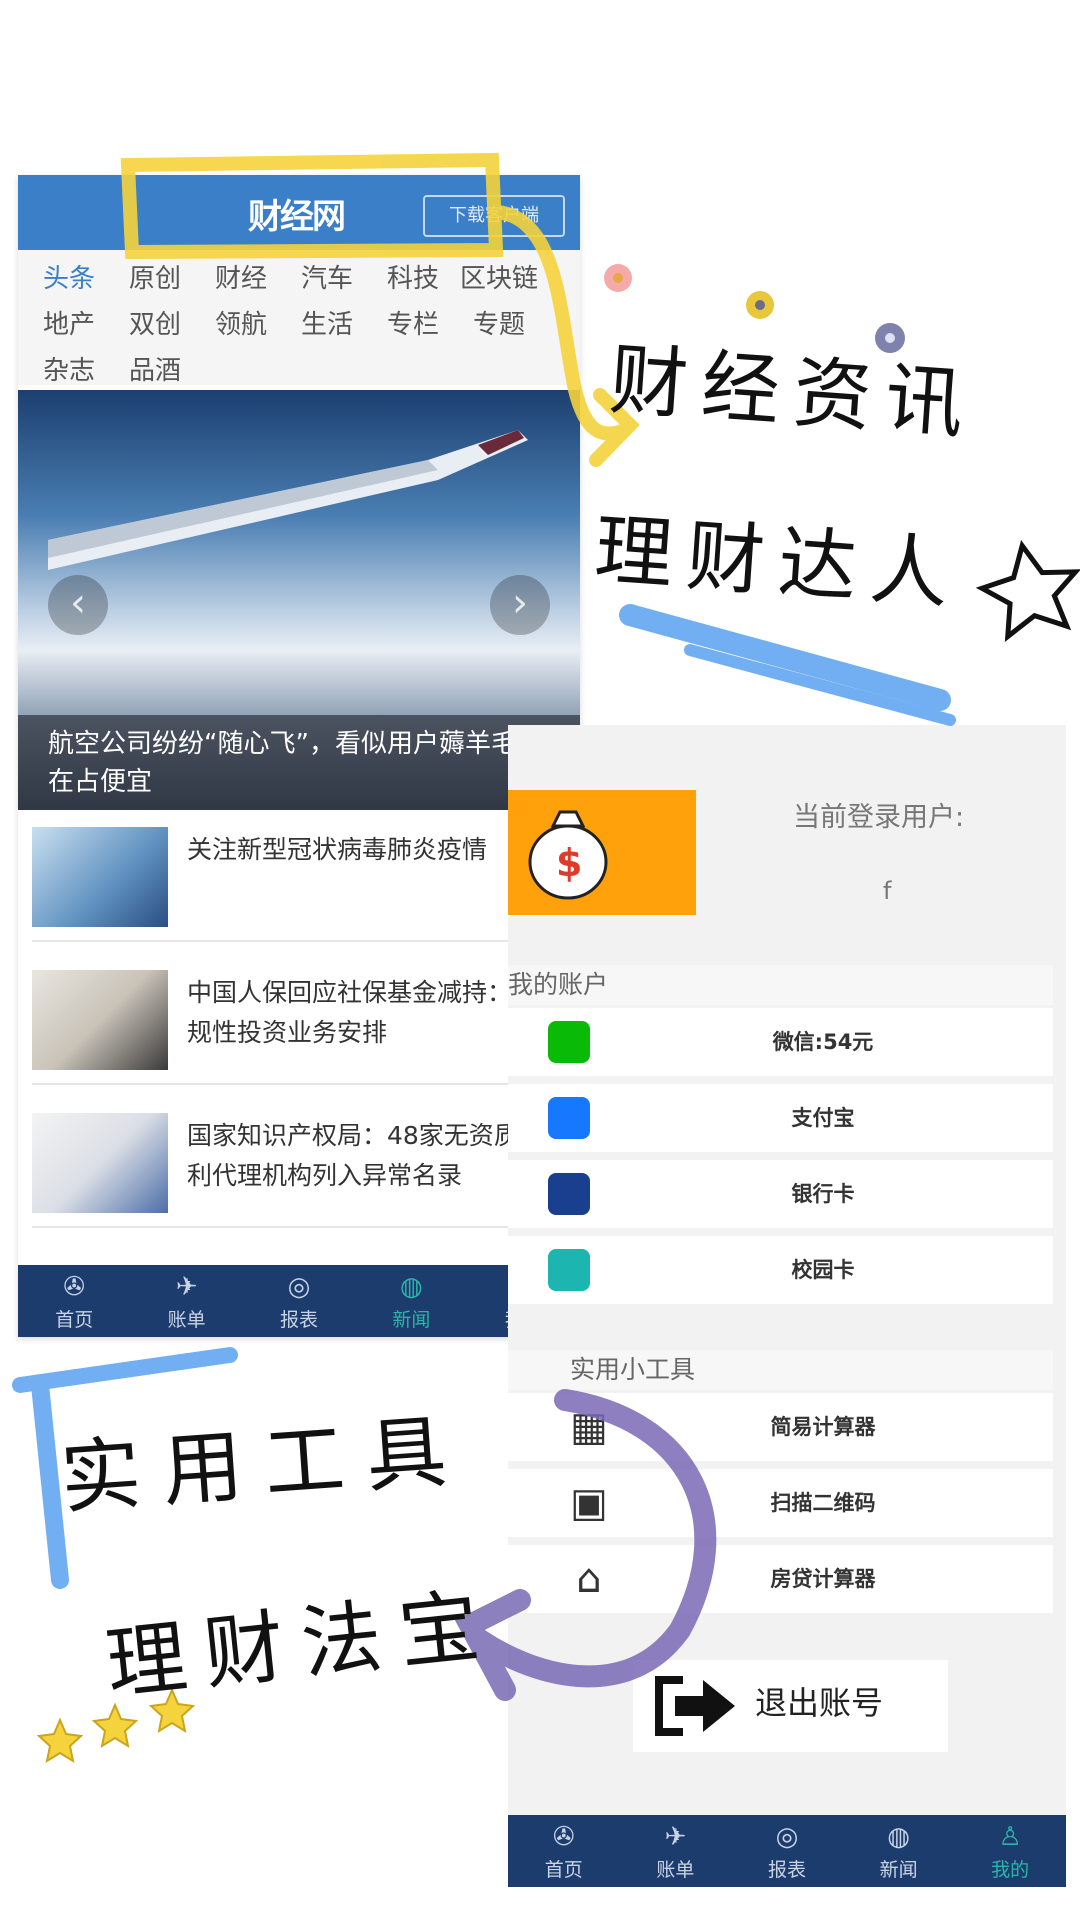 The image size is (1080, 1920). Describe the element at coordinates (380, 309) in the screenshot. I see `yellow-highlight-stroke` at that location.